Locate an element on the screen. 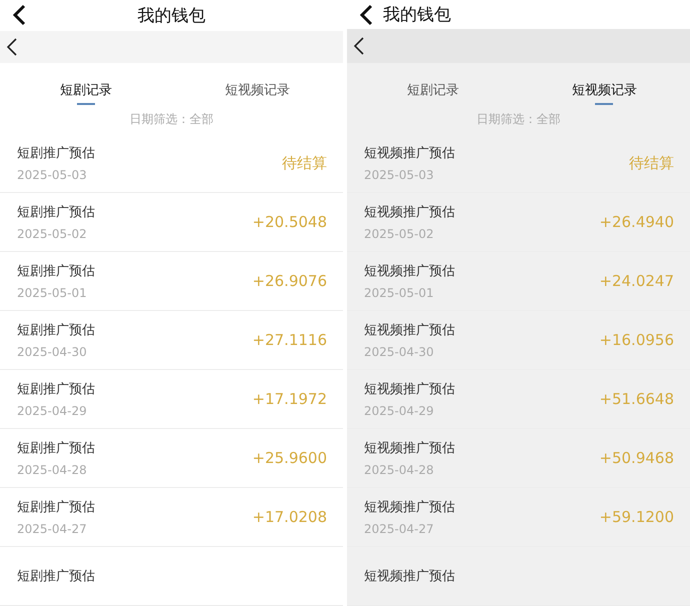  record-amount: +24.0247 is located at coordinates (636, 281).